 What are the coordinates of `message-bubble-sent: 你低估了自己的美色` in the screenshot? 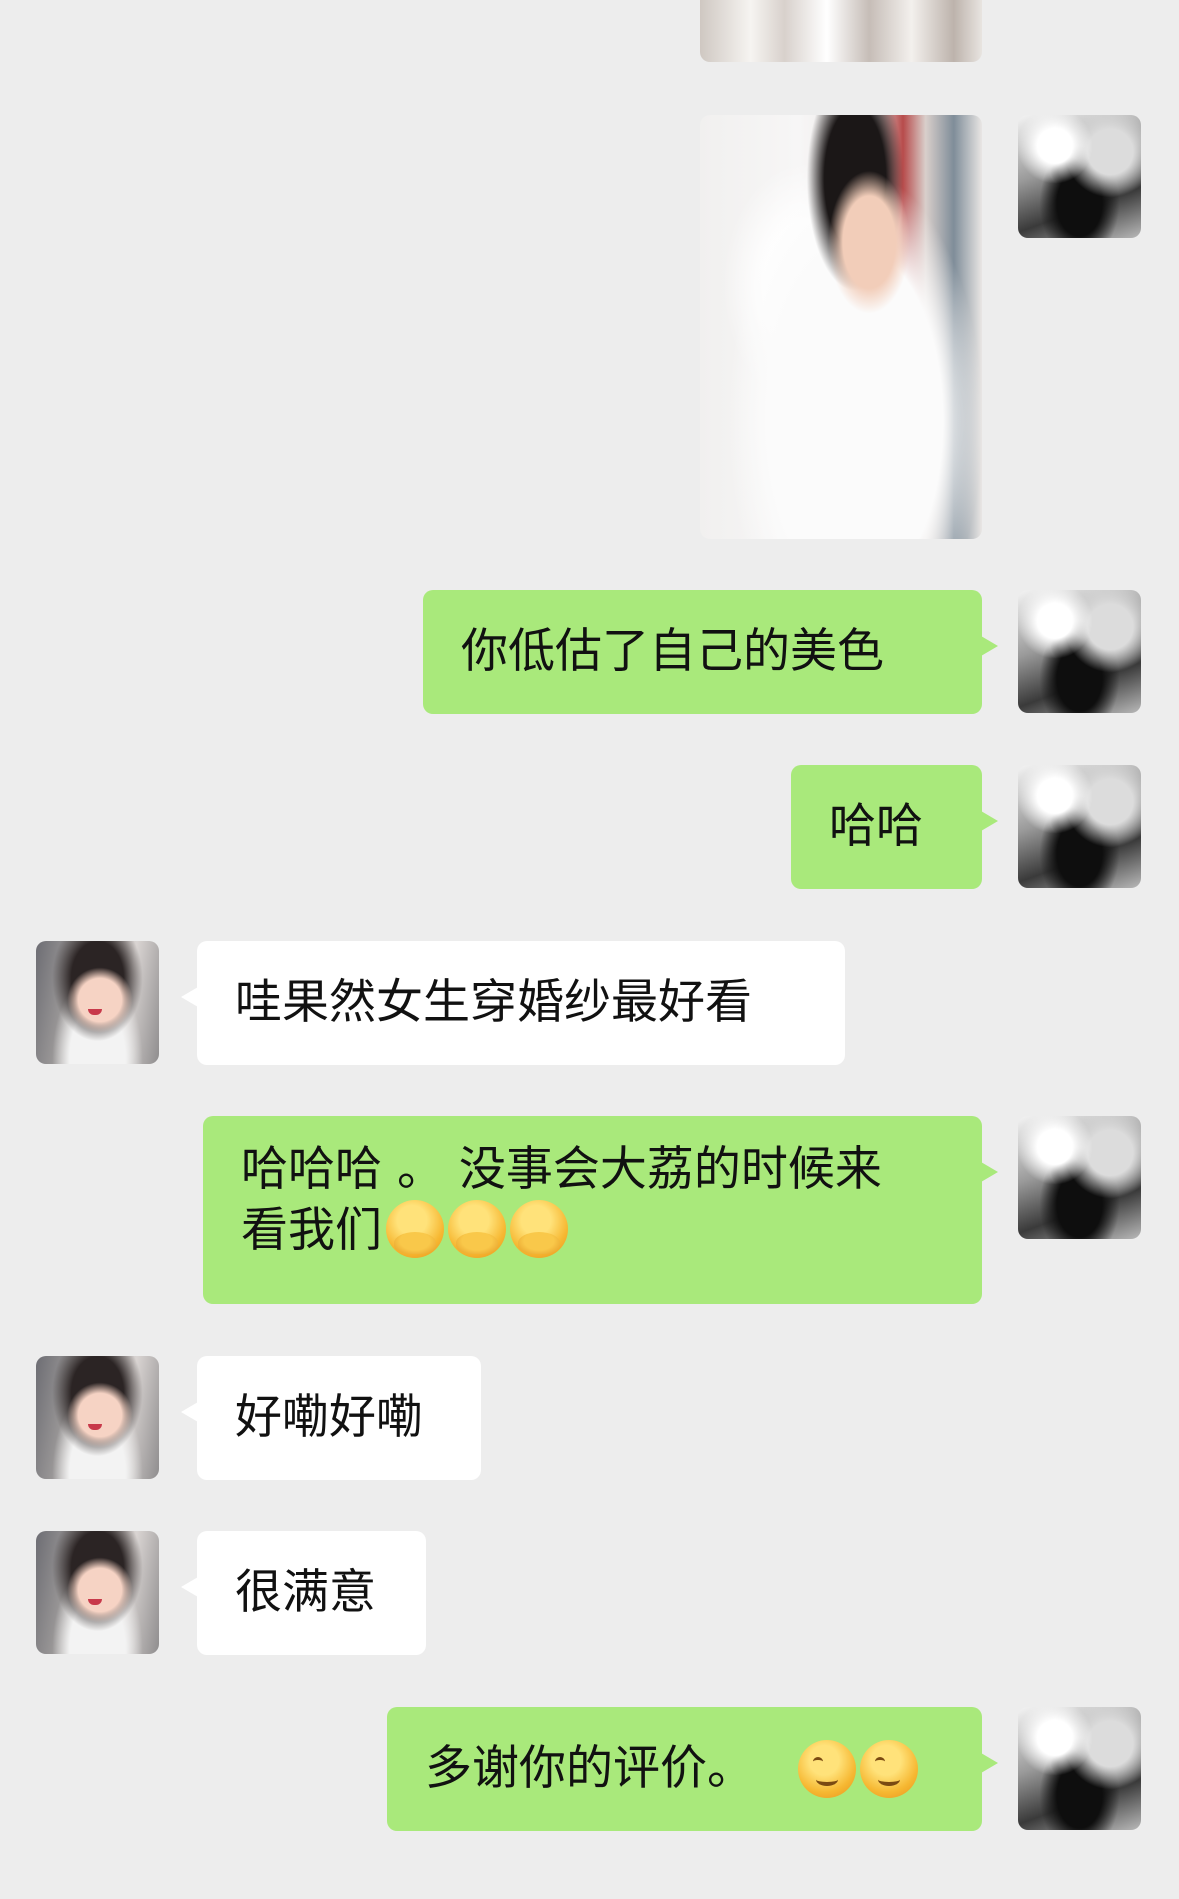 It's located at (710, 652).